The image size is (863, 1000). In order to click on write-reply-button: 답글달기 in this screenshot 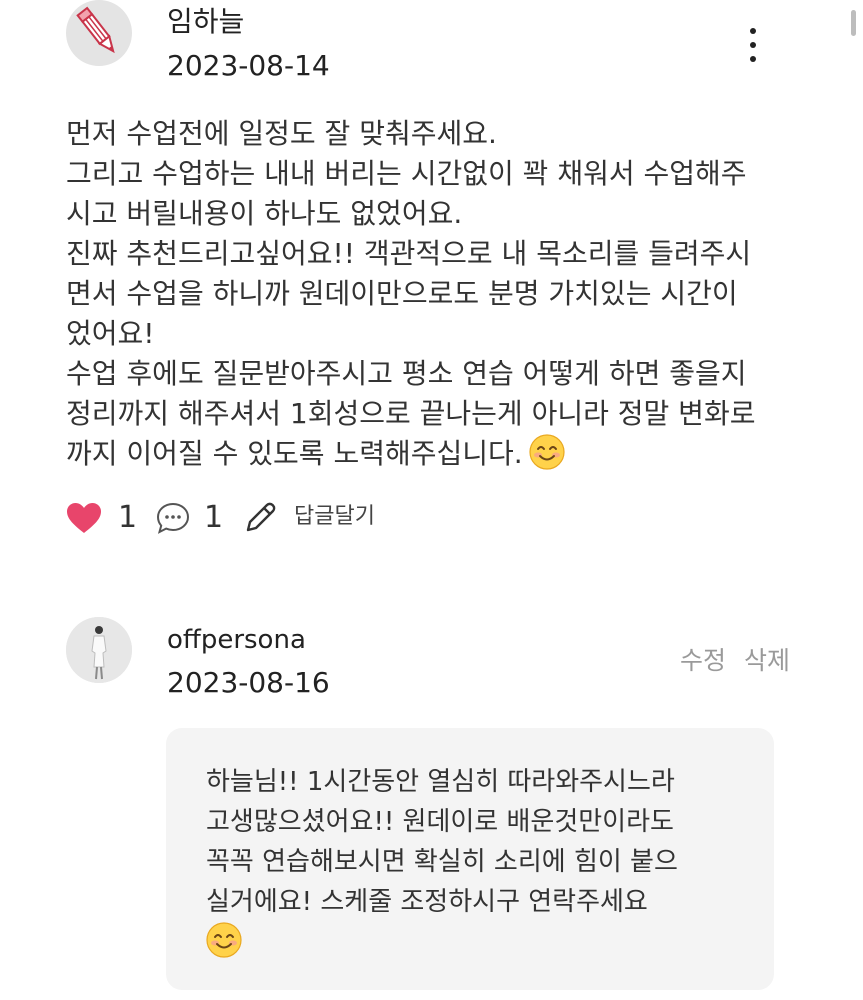, I will do `click(324, 518)`.